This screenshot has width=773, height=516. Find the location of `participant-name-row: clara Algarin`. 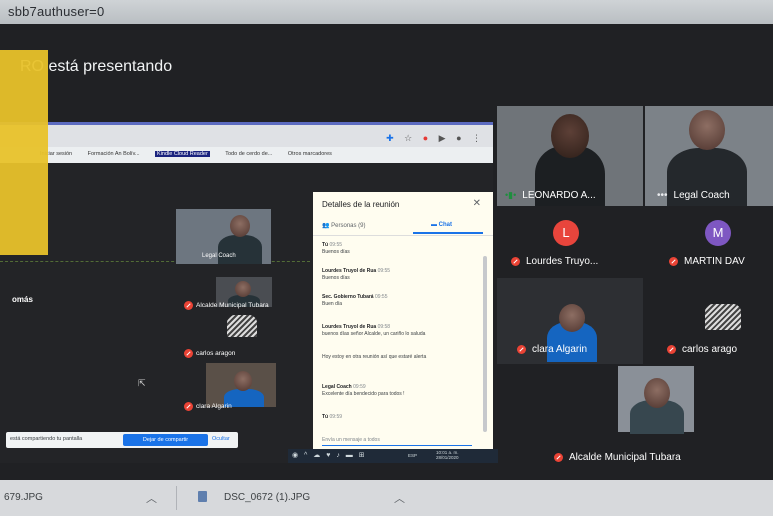

participant-name-row: clara Algarin is located at coordinates (552, 349).